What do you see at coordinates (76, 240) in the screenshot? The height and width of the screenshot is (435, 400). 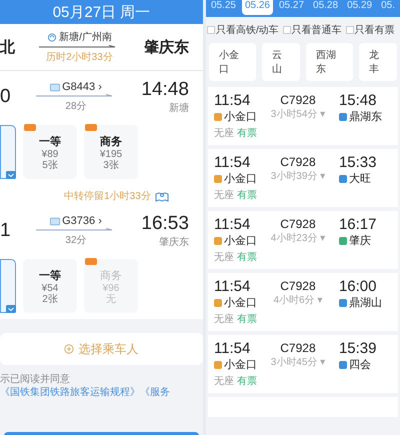 I see `leg-duration: 32分` at bounding box center [76, 240].